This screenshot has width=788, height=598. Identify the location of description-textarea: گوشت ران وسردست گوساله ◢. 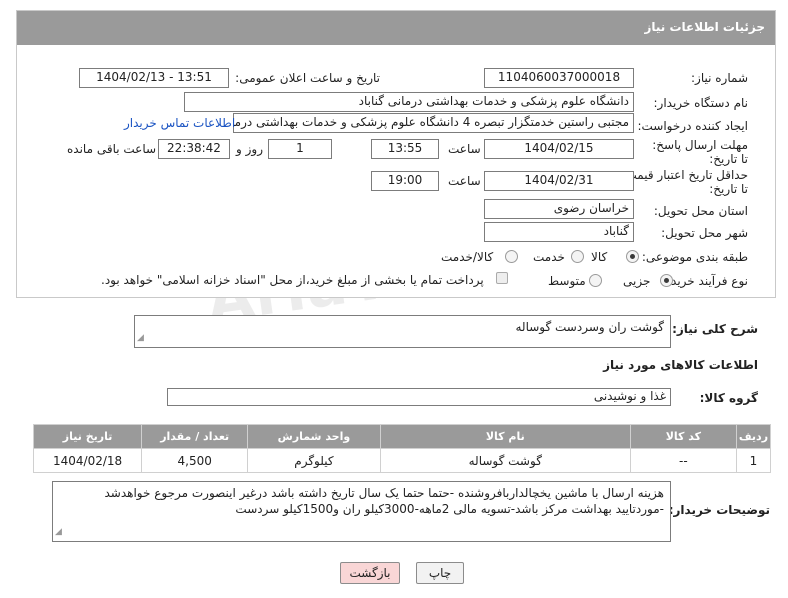
(402, 331).